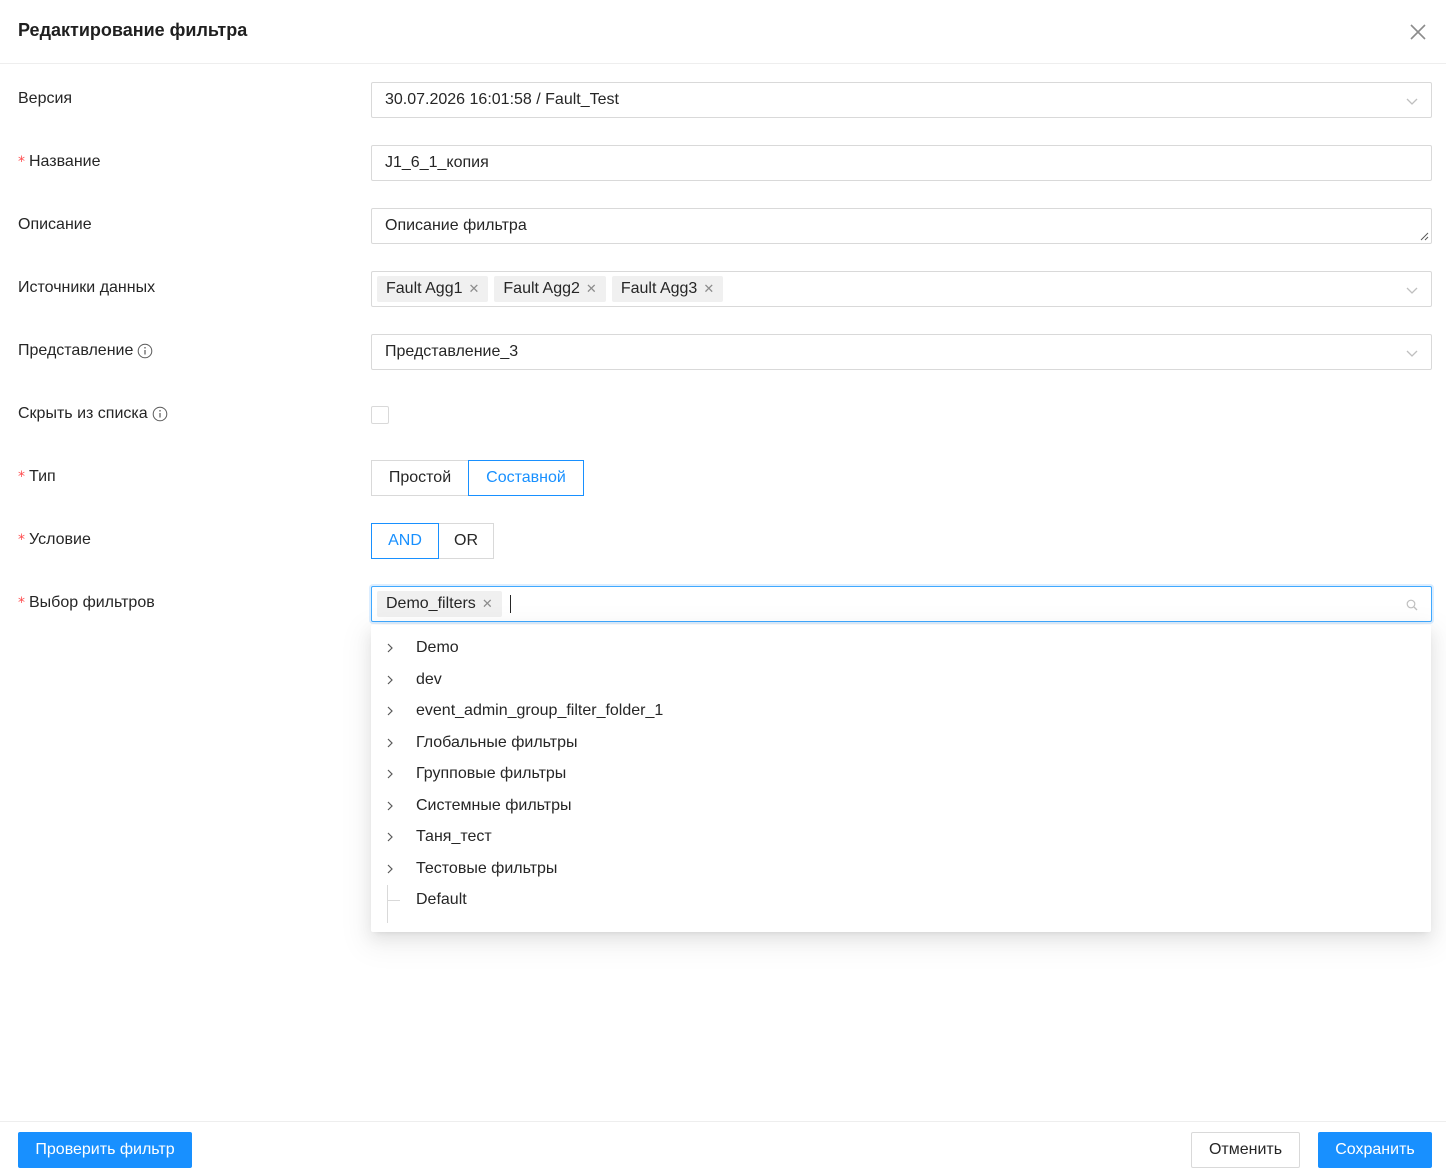  Describe the element at coordinates (901, 289) in the screenshot. I see `data-sources-select: Fault Agg1 ✕ Fault Agg2 ✕ Fault Agg3 ✕` at that location.